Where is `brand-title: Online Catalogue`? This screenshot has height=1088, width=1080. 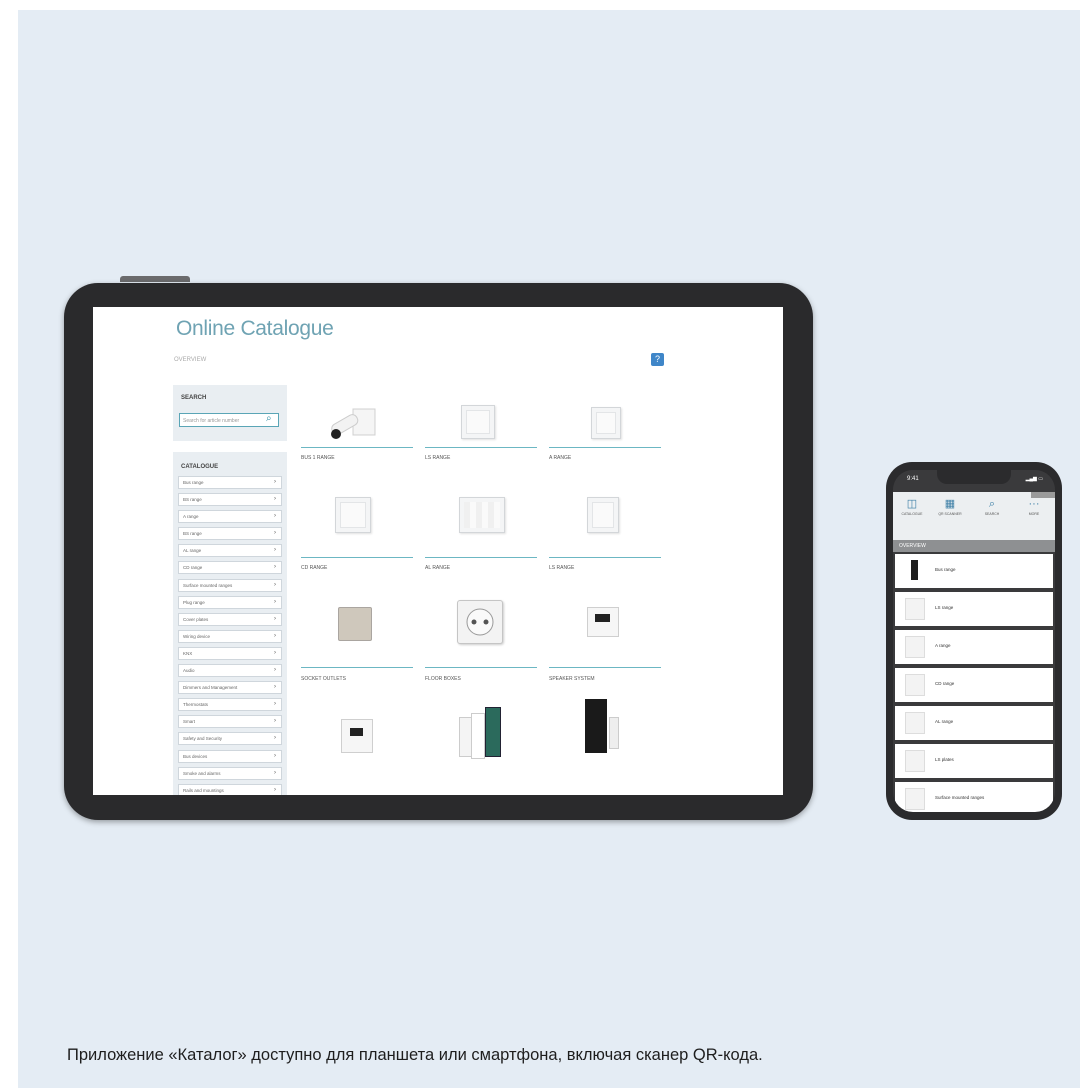
brand-title: Online Catalogue is located at coordinates (255, 328).